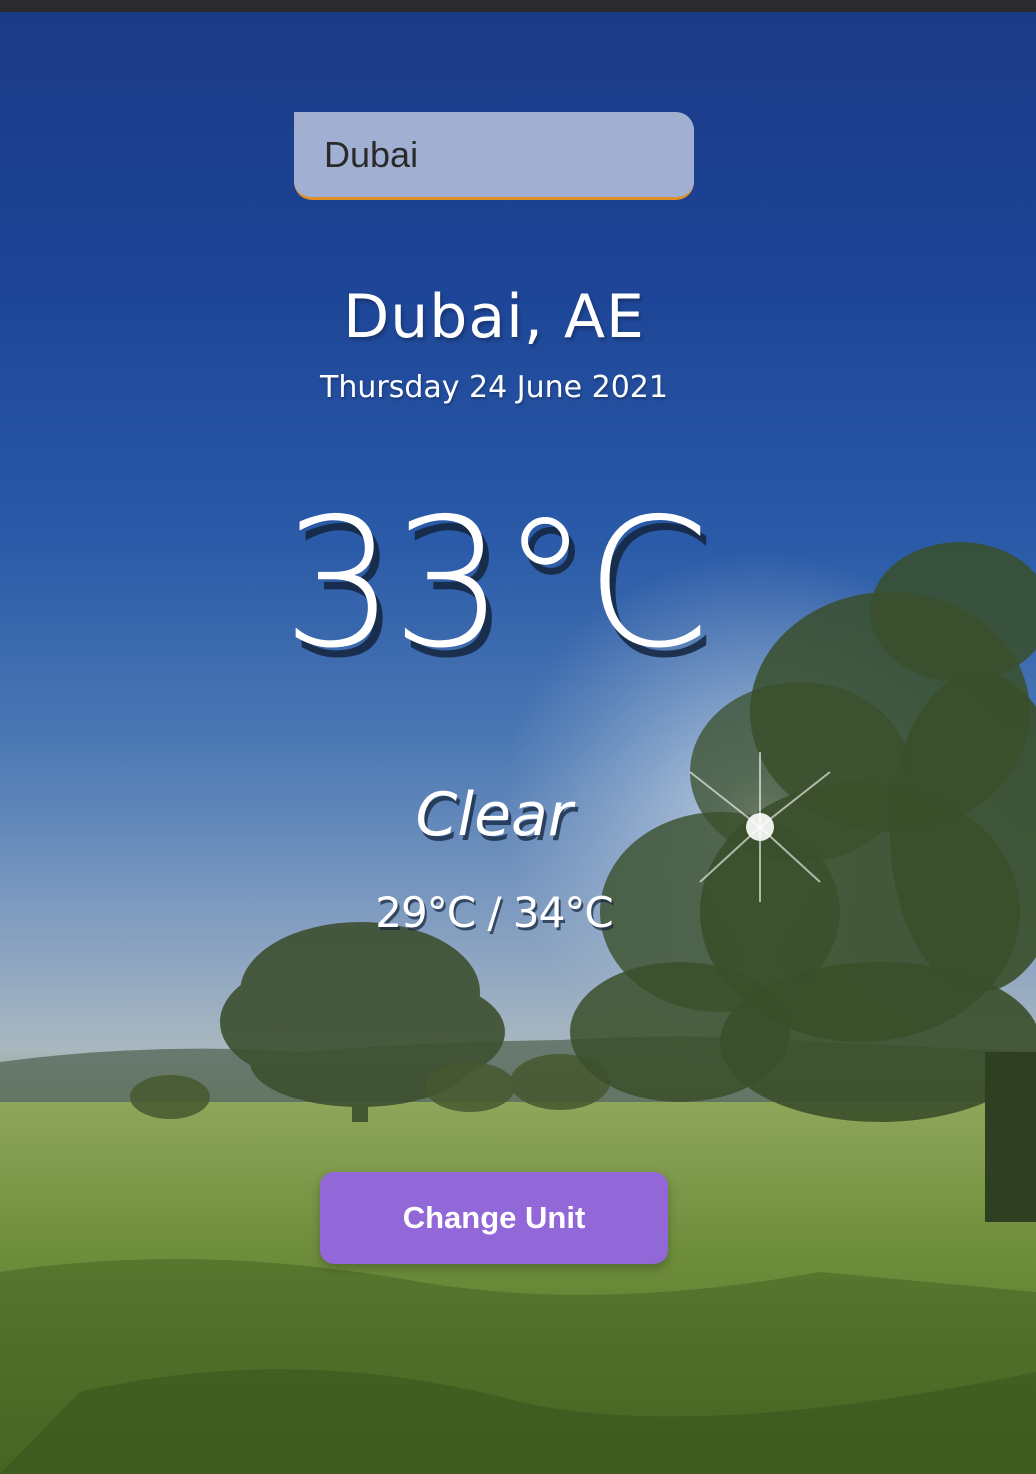 The image size is (1036, 1474). I want to click on weather-condition: Clear, so click(494, 815).